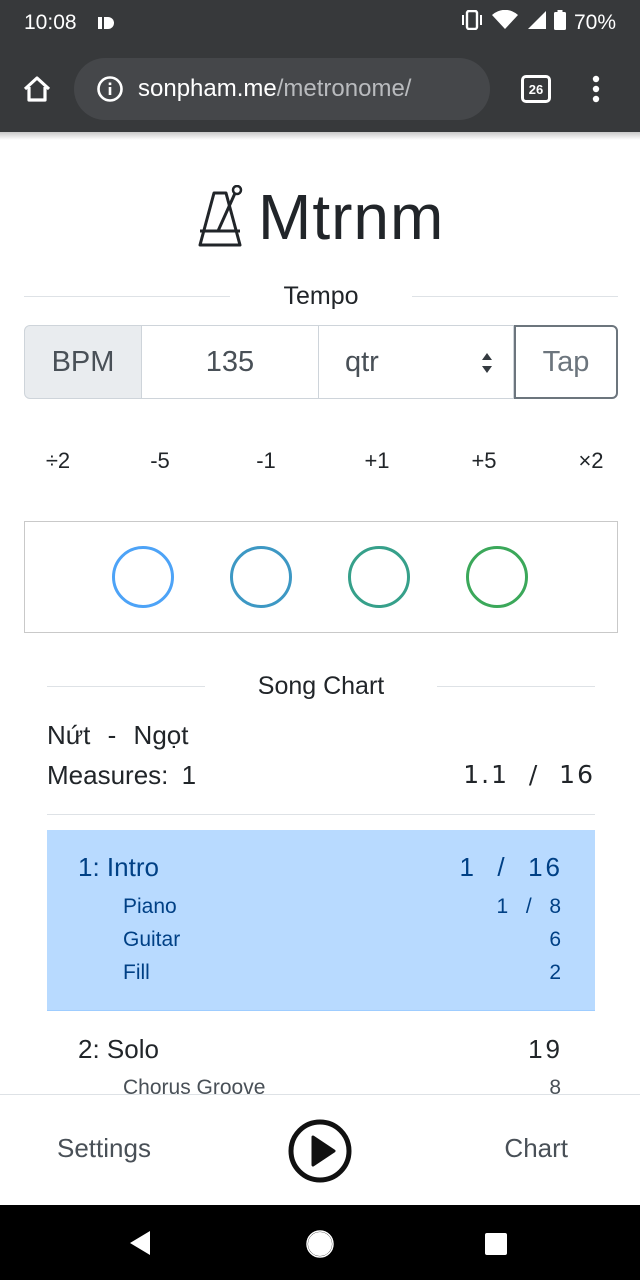  What do you see at coordinates (591, 461) in the screenshot?
I see `double-tempo-button: ×2` at bounding box center [591, 461].